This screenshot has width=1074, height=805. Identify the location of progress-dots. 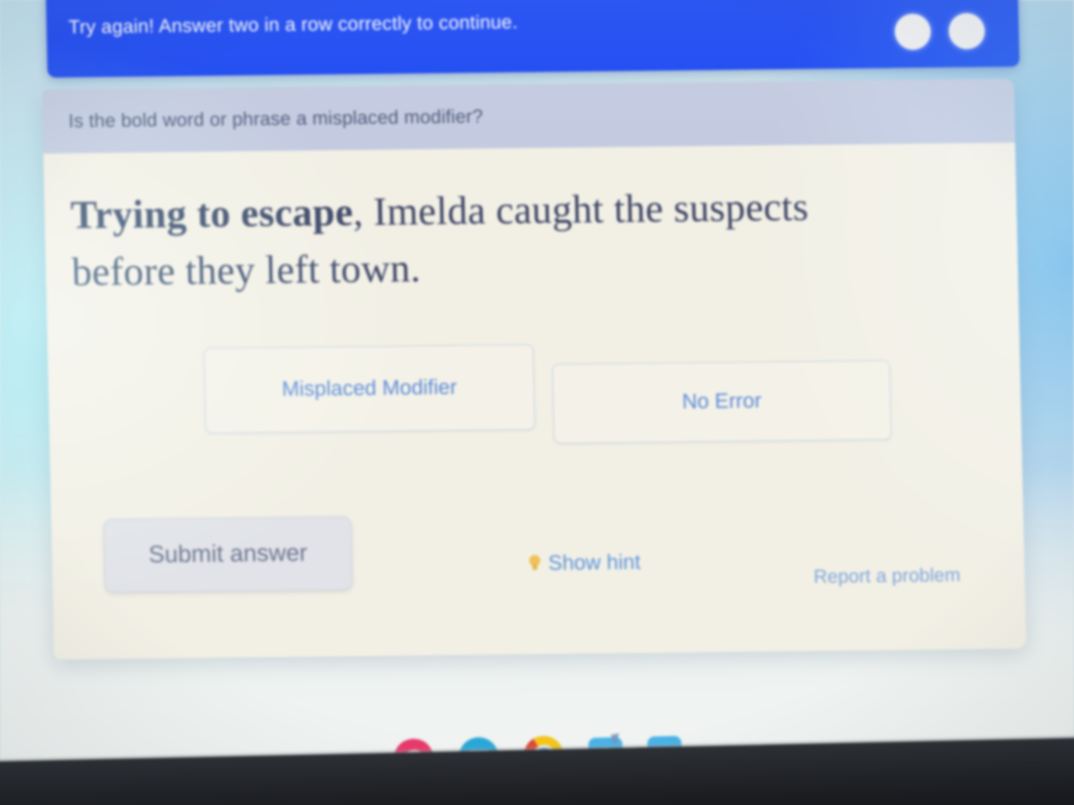
(940, 31).